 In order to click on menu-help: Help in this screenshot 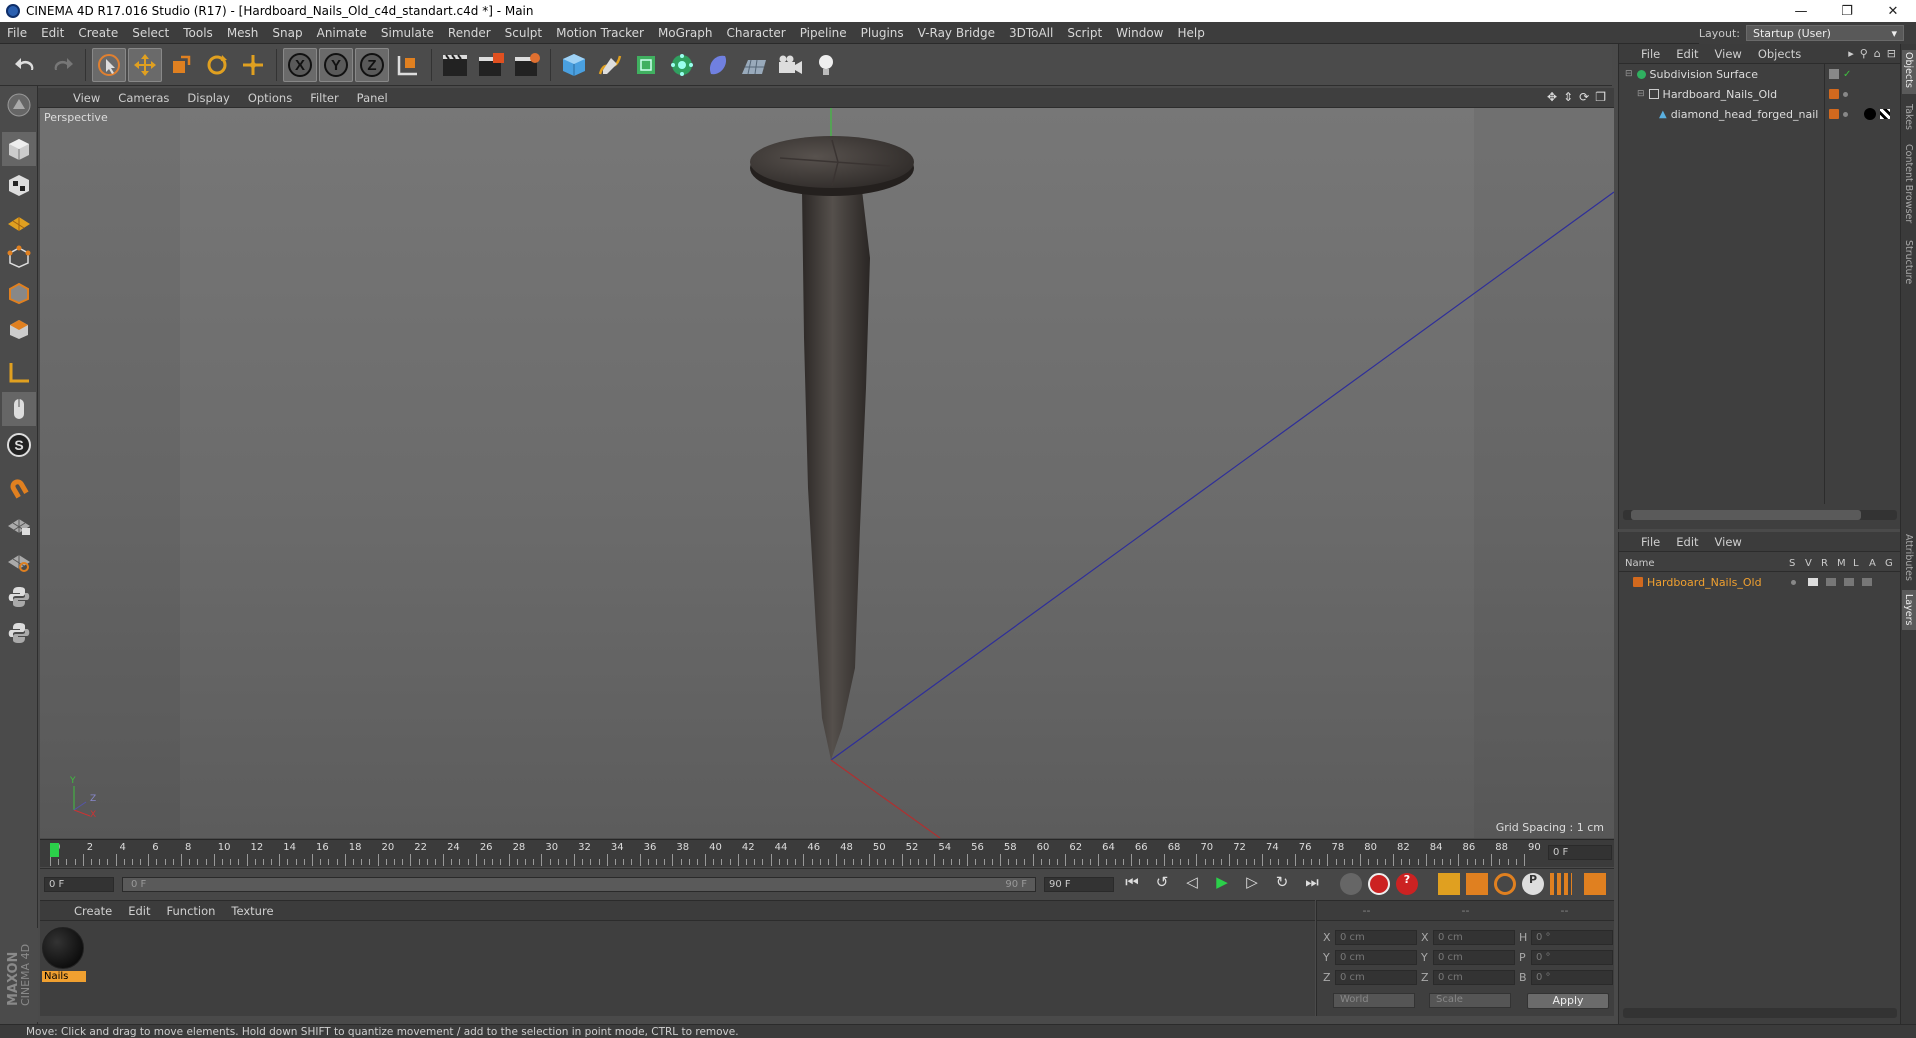, I will do `click(1190, 33)`.